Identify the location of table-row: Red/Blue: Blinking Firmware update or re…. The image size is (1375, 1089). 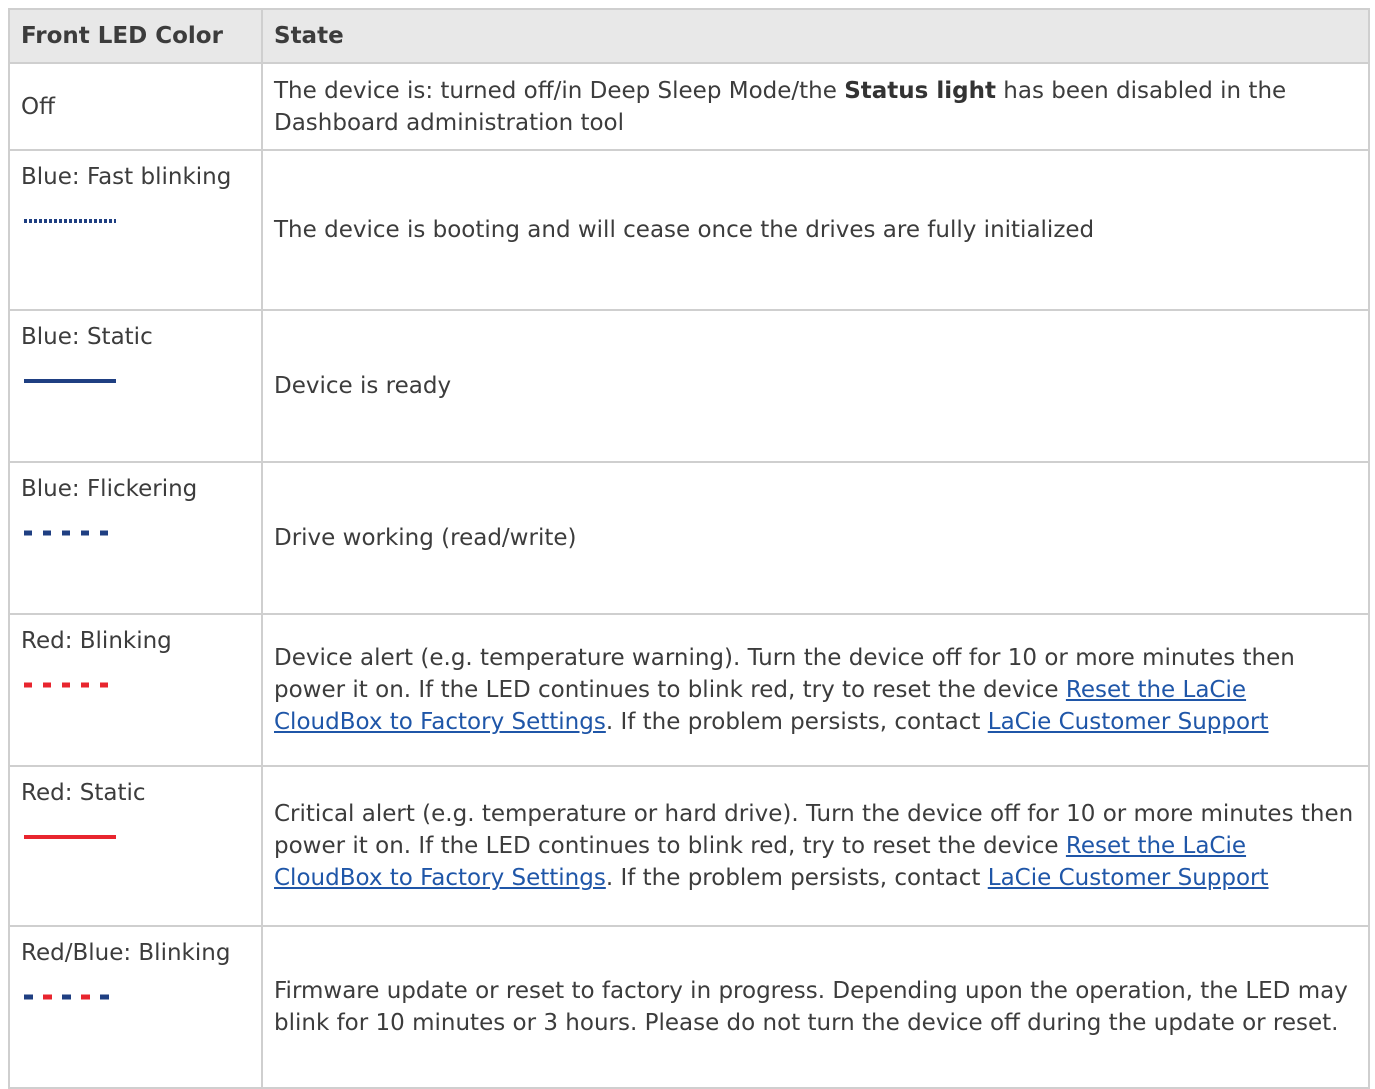
(689, 1007).